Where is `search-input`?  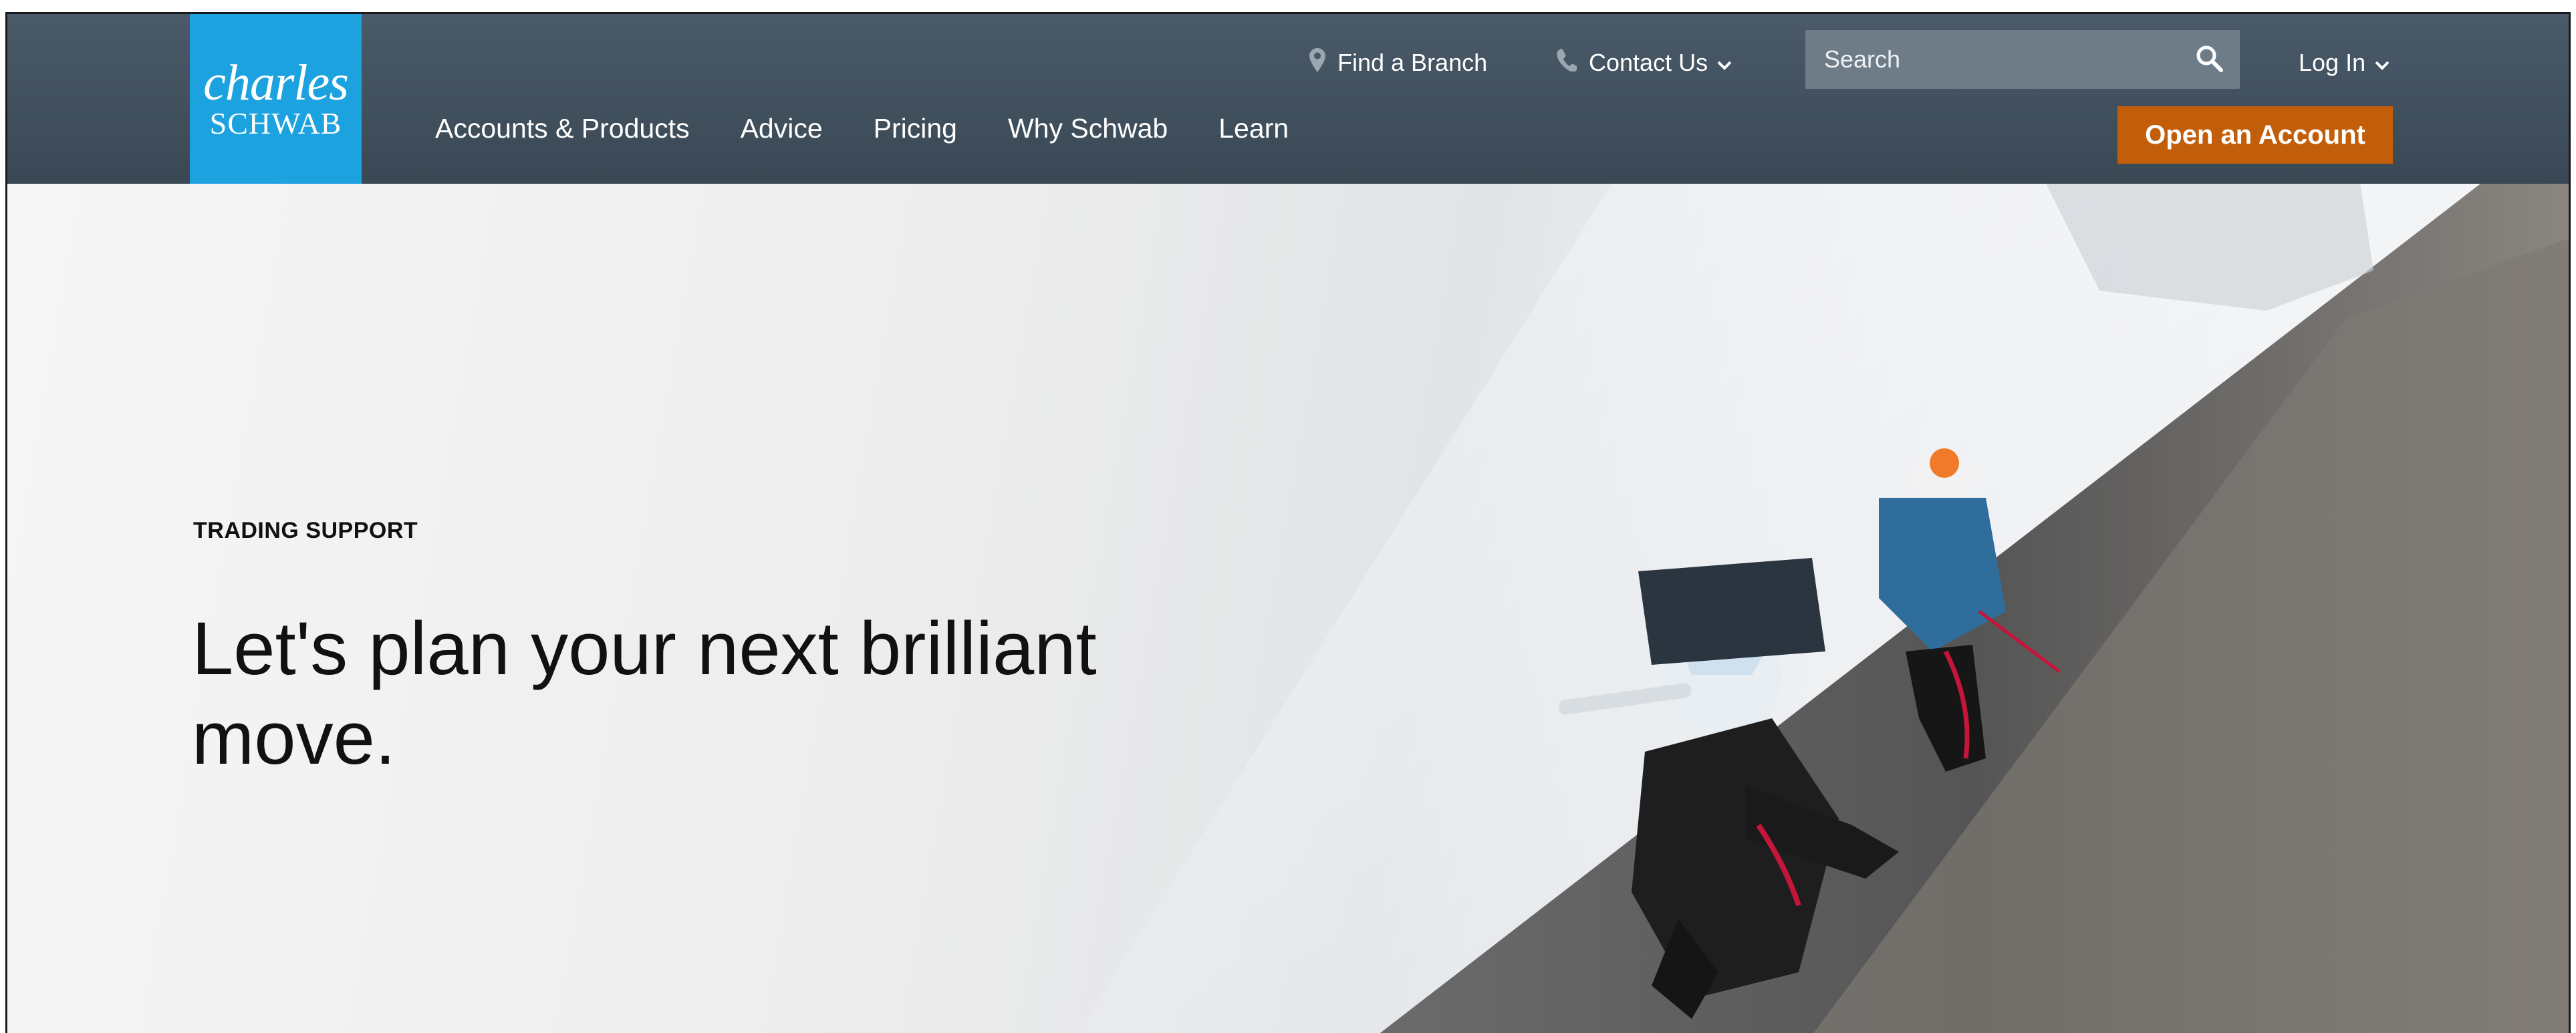 search-input is located at coordinates (1995, 59).